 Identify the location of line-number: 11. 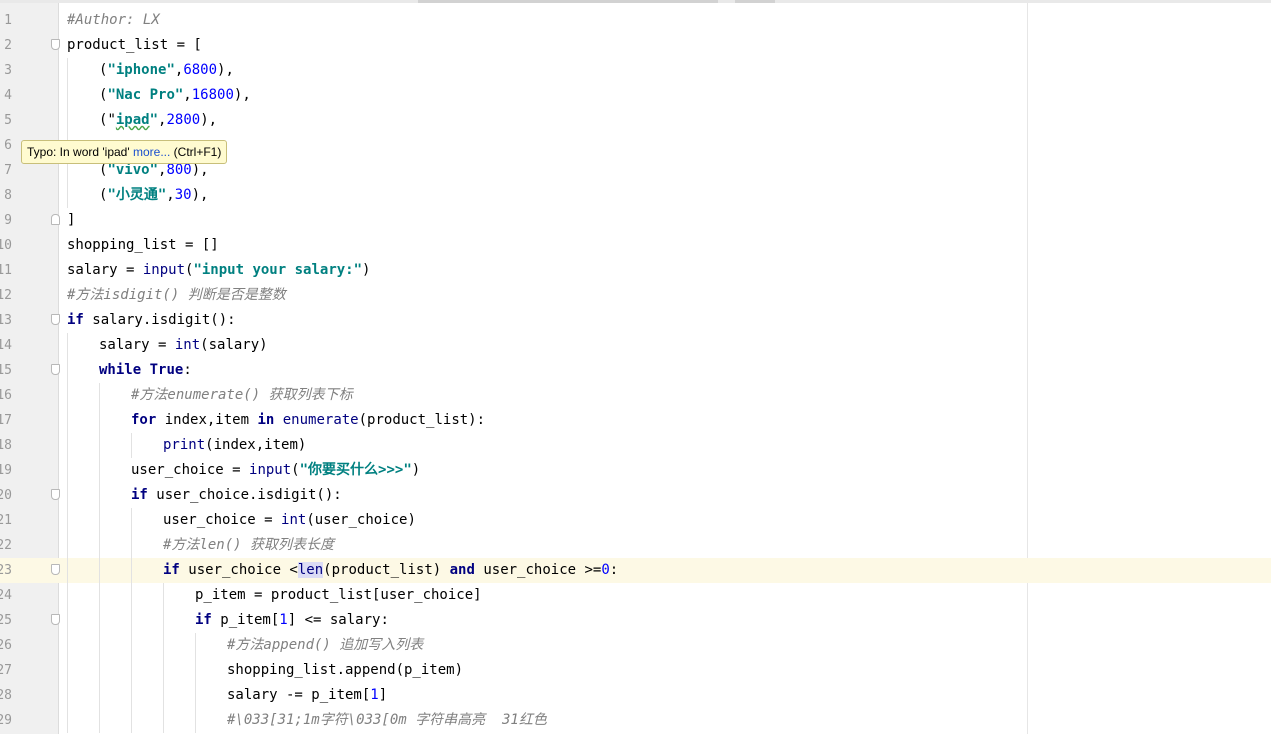
(6, 270).